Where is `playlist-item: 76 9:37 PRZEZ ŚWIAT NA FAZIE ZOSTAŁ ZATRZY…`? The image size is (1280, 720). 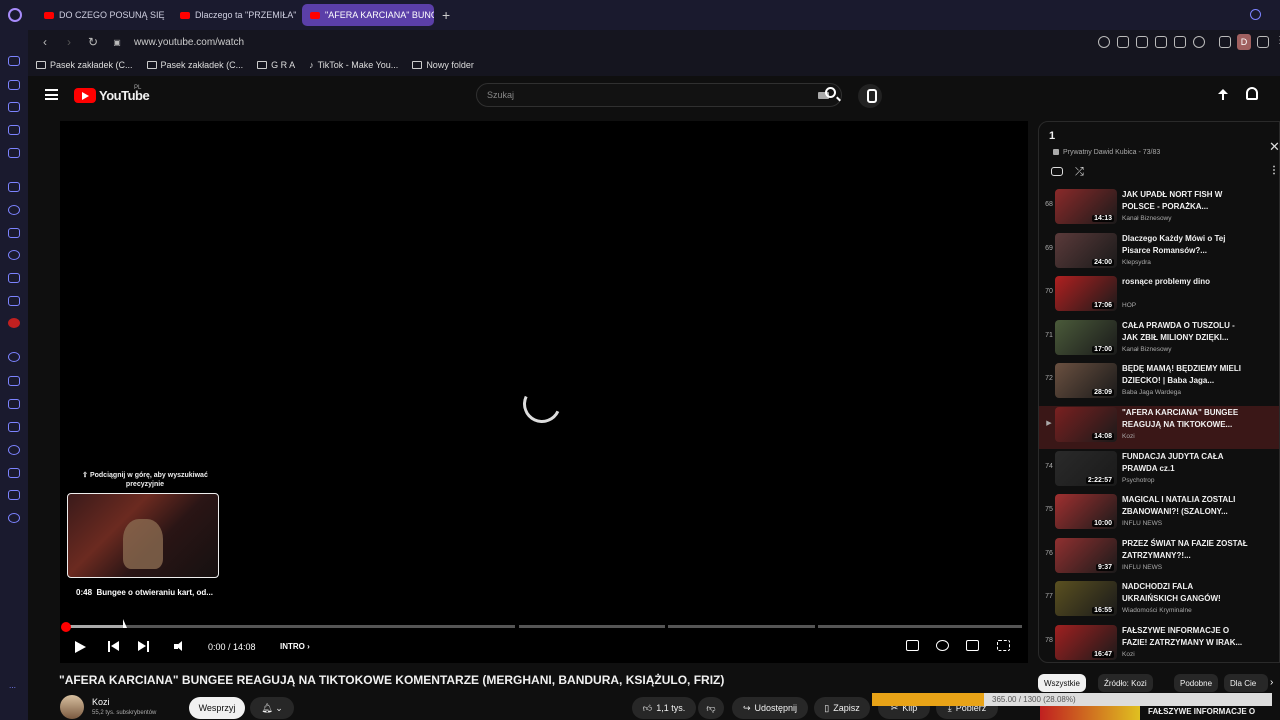 playlist-item: 76 9:37 PRZEZ ŚWIAT NA FAZIE ZOSTAŁ ZATRZY… is located at coordinates (1159, 558).